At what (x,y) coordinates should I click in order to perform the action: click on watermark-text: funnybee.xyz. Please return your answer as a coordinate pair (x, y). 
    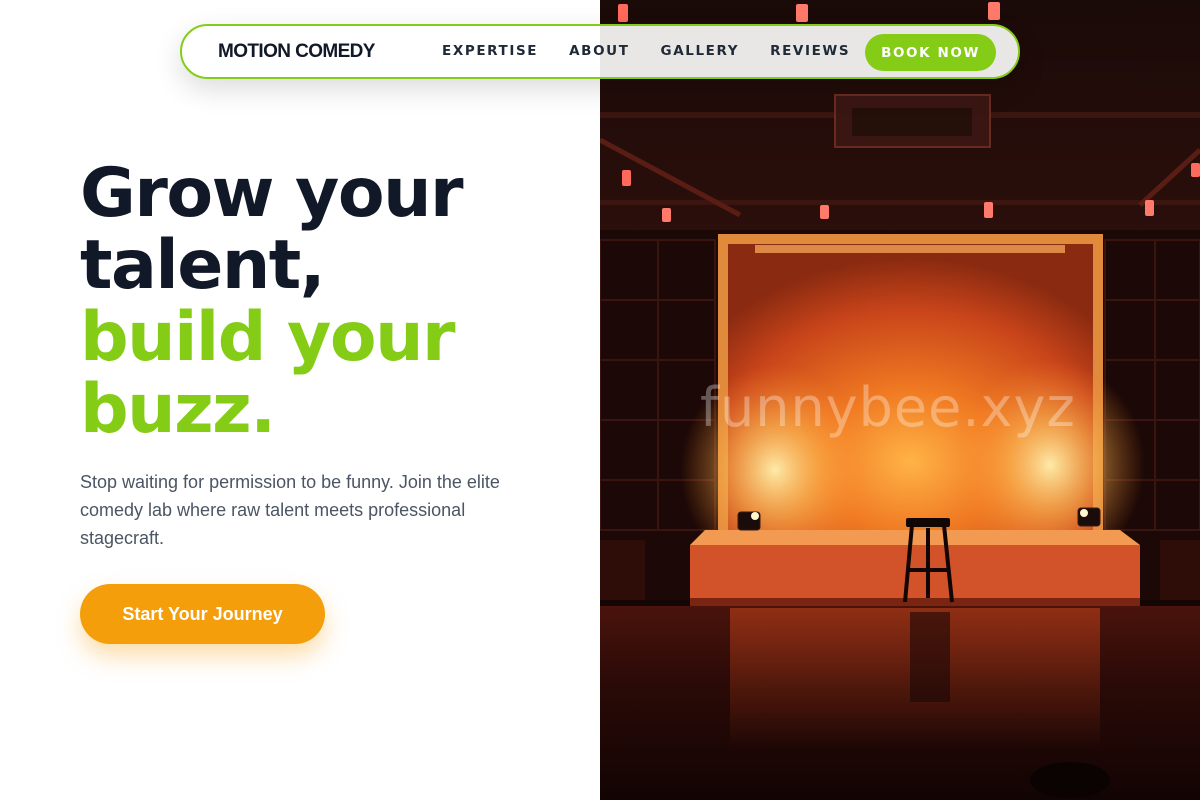
    Looking at the image, I should click on (888, 407).